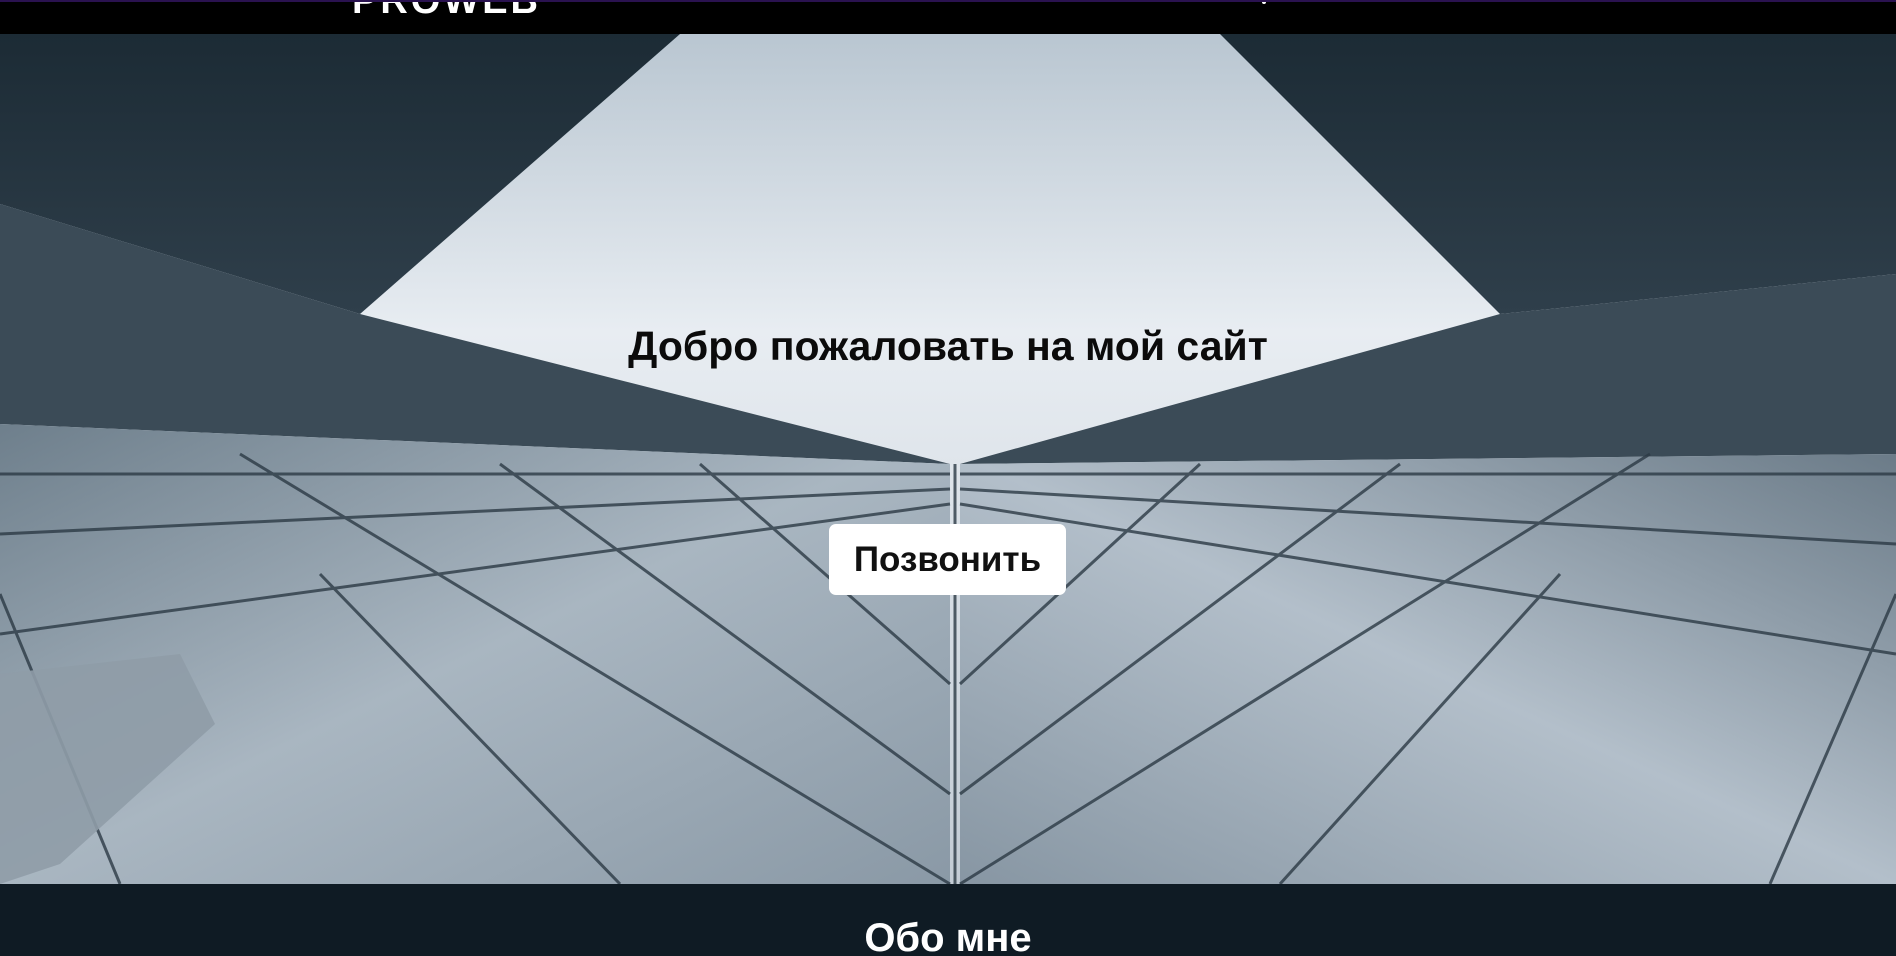 The width and height of the screenshot is (1896, 956). I want to click on call-button: Позвонить, so click(947, 559).